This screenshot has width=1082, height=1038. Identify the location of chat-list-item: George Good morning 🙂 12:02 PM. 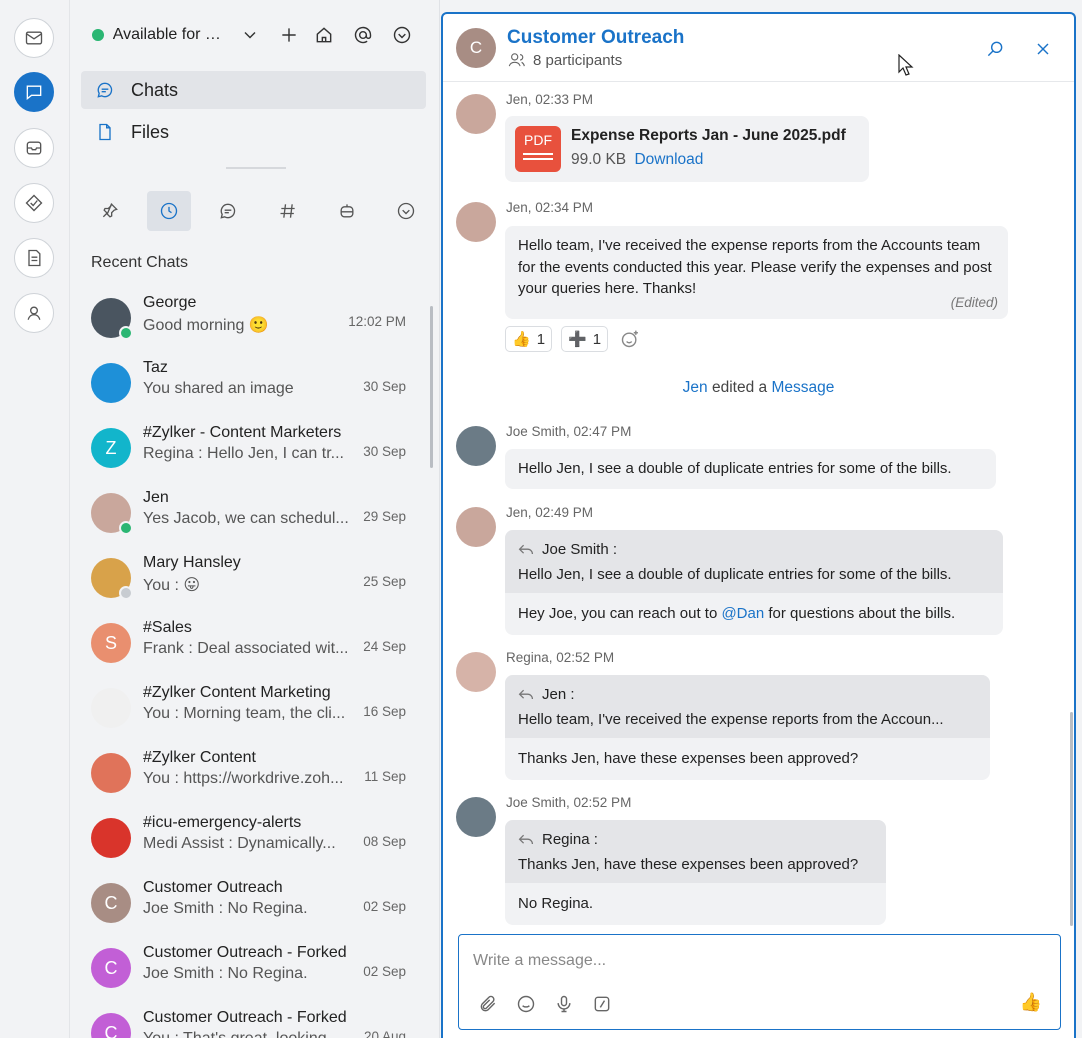
(248, 318).